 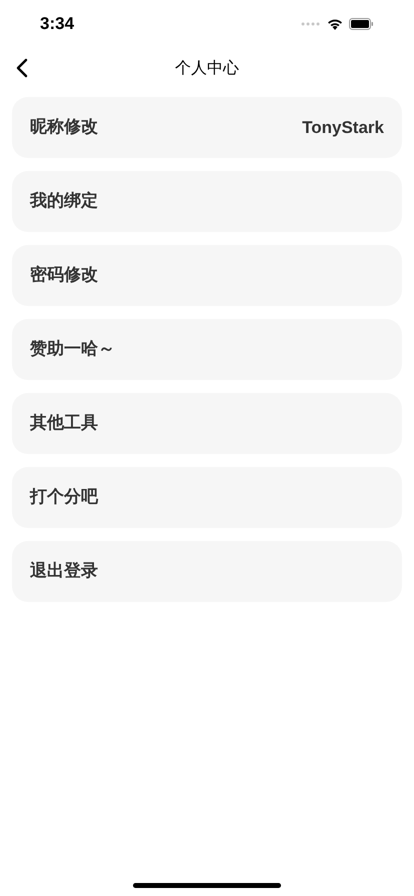 What do you see at coordinates (207, 423) in the screenshot?
I see `menu-item: 其他工具` at bounding box center [207, 423].